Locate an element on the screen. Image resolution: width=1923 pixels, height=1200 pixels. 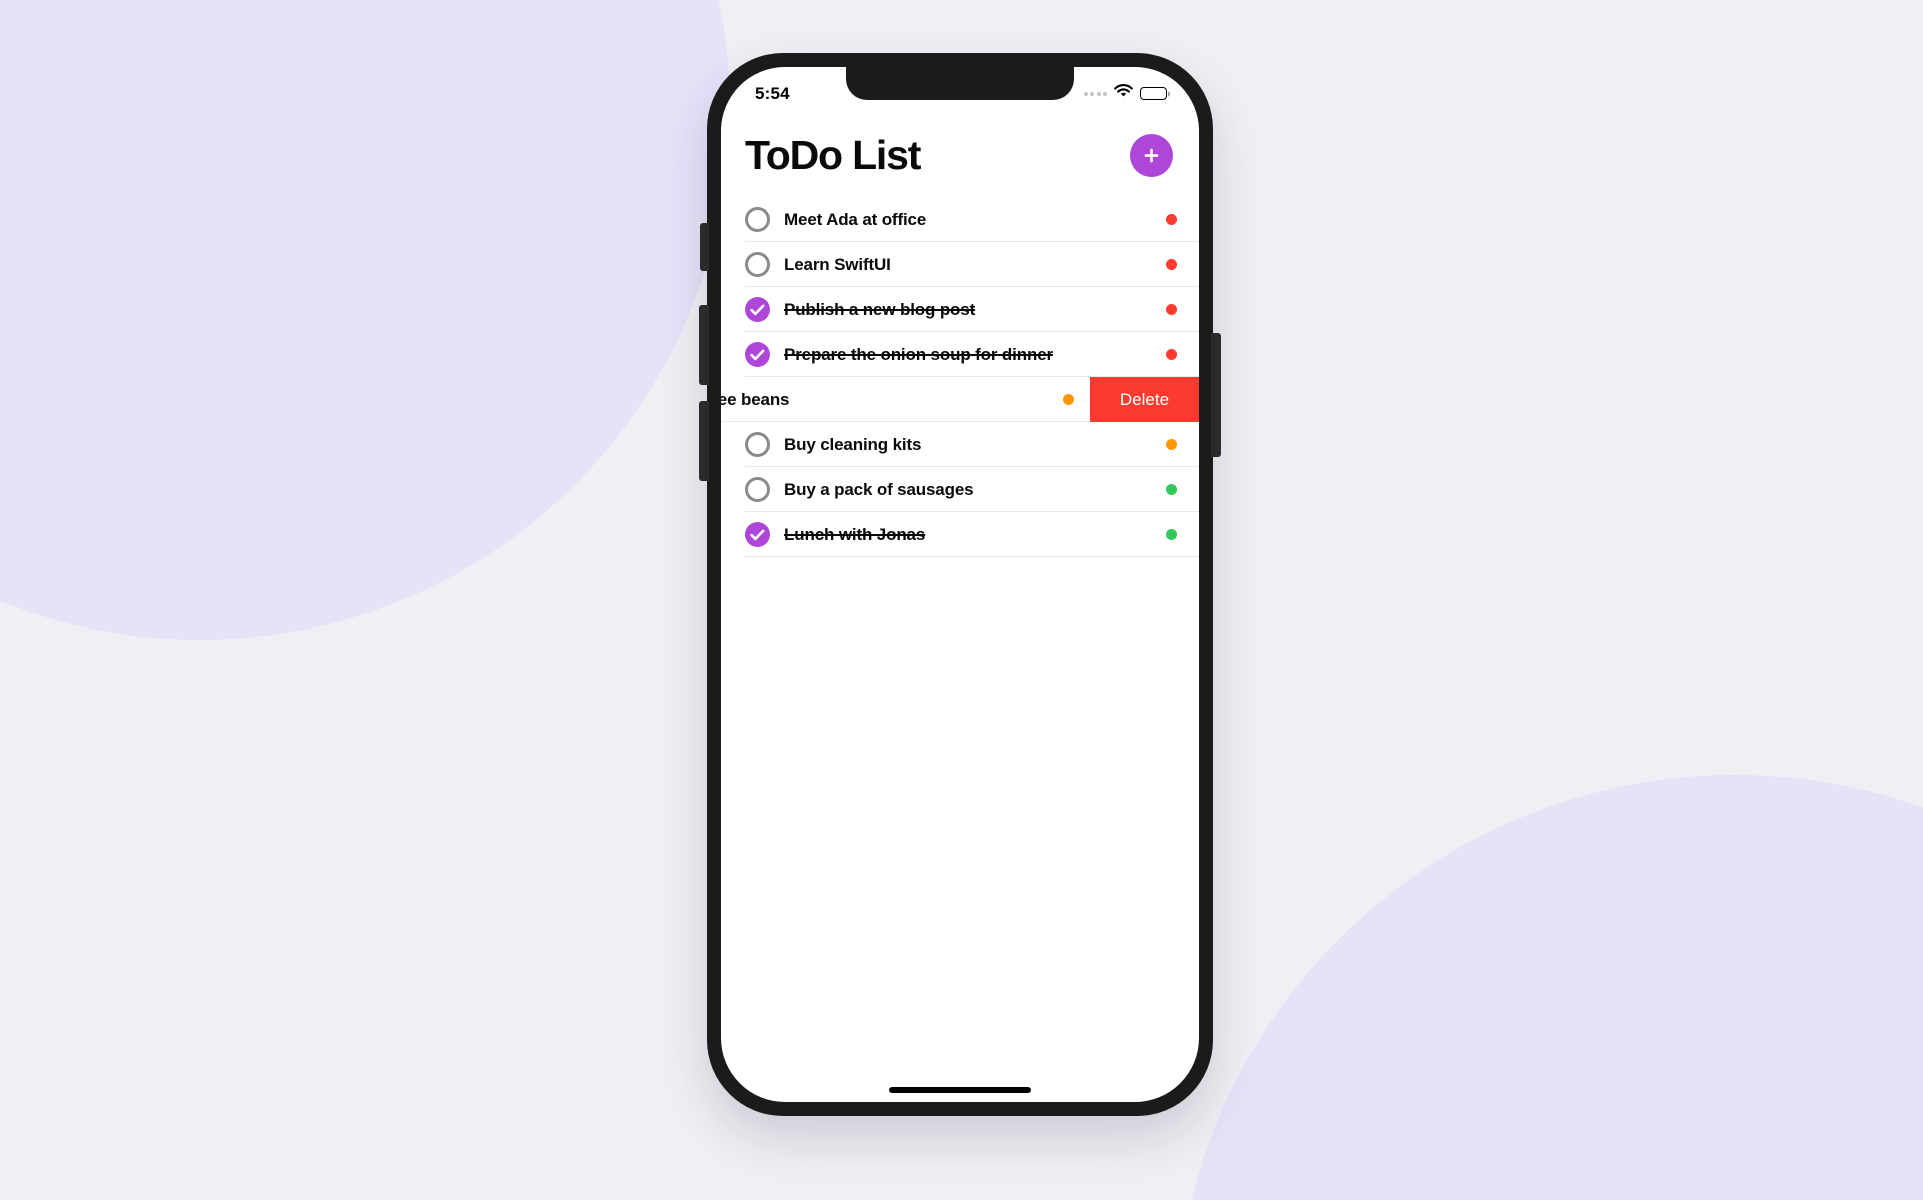
todo-row-content: Buy a pack of sausages is located at coordinates (972, 489).